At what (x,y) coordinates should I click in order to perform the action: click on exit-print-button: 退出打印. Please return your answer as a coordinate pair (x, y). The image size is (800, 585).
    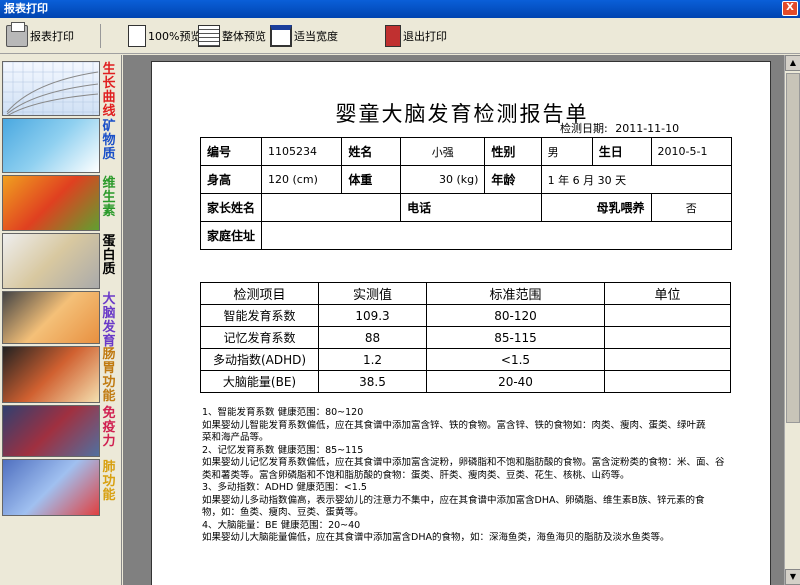
    Looking at the image, I should click on (416, 36).